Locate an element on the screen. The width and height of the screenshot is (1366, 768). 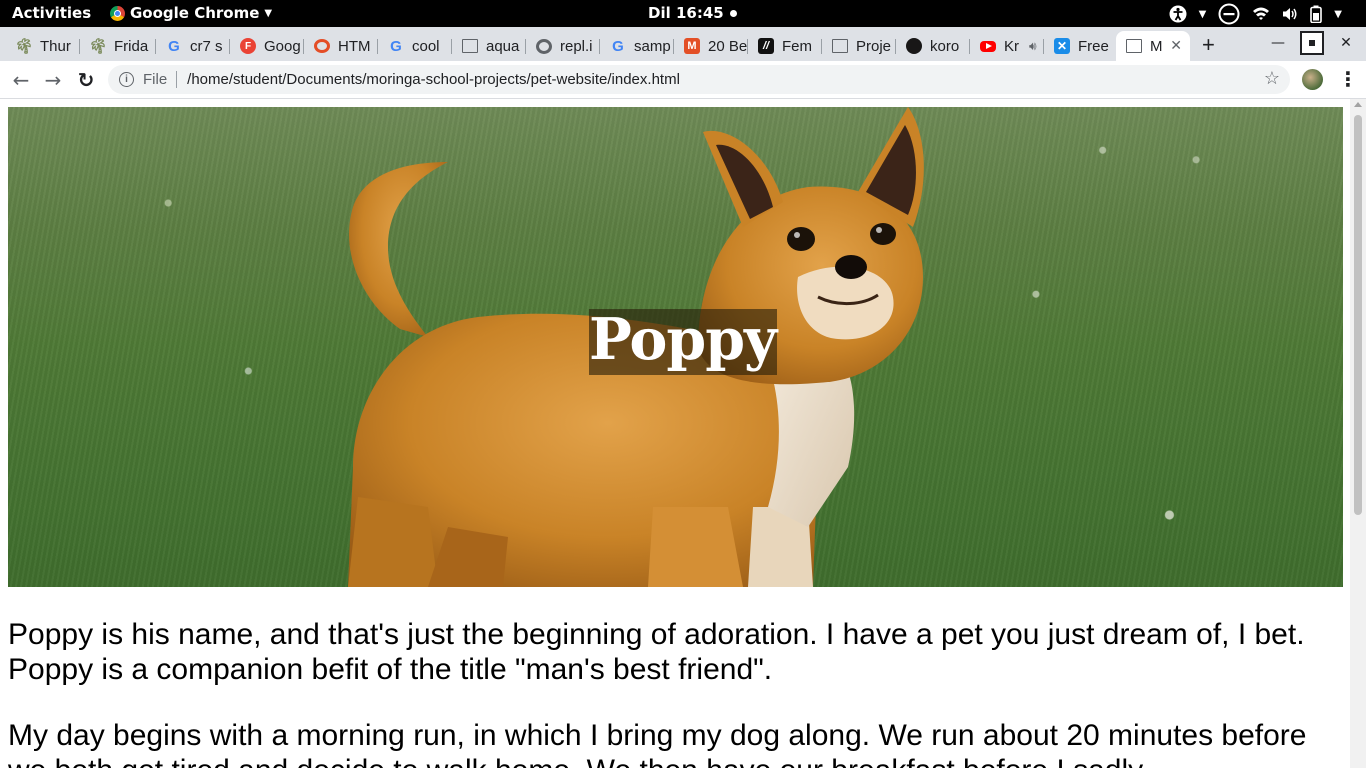
tab: Proje is located at coordinates (859, 46).